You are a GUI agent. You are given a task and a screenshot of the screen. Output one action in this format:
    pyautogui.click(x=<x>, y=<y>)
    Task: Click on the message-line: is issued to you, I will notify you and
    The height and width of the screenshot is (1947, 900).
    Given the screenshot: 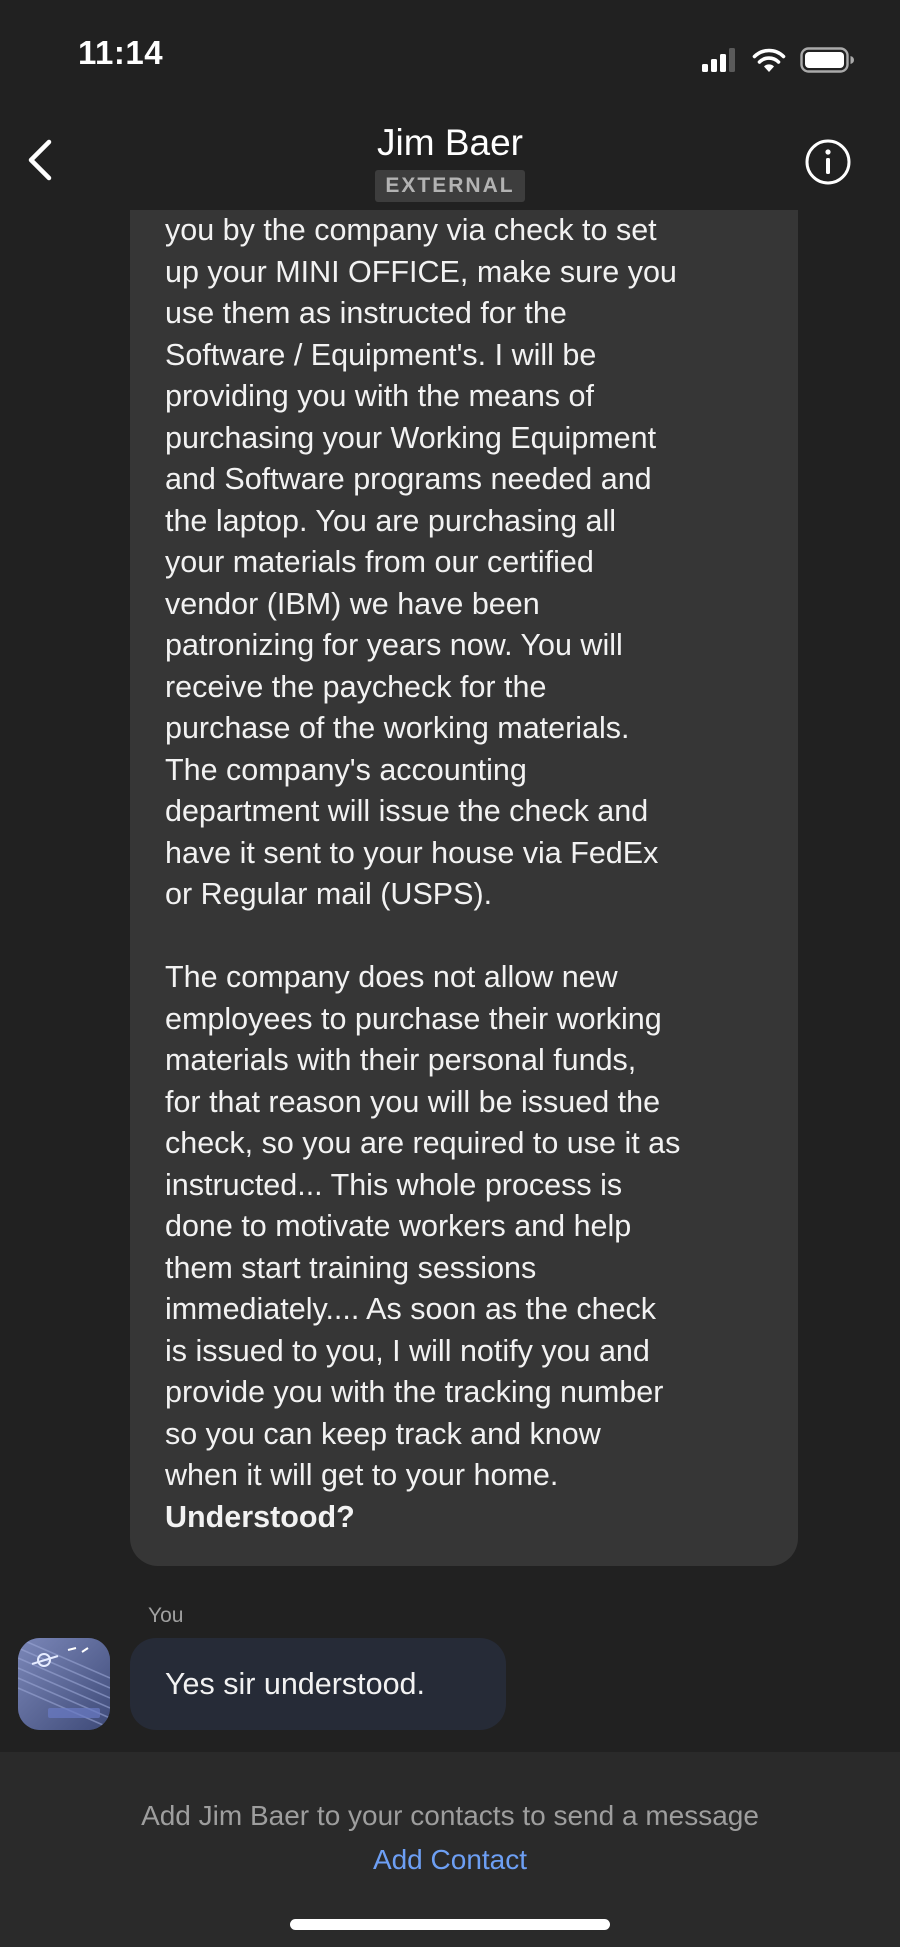 What is the action you would take?
    pyautogui.click(x=407, y=1350)
    